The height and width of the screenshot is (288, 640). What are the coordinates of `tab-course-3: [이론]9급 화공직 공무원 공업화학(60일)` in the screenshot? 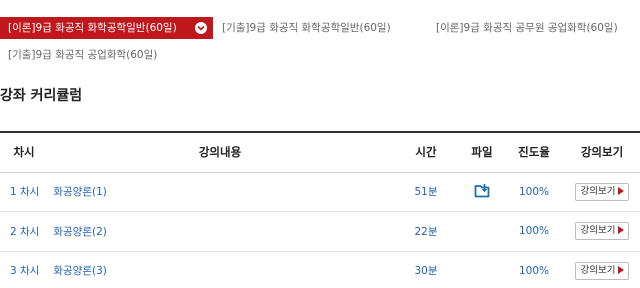 It's located at (527, 28).